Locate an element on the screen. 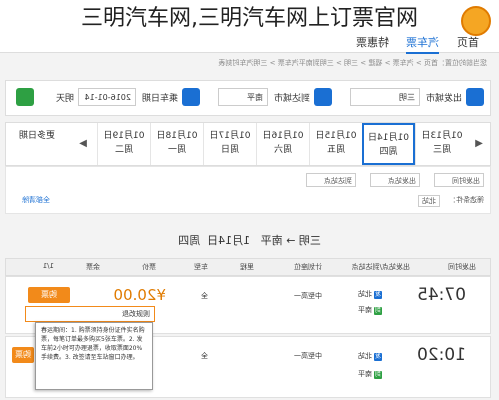 Image resolution: width=499 pixels, height=400 pixels. date-tab: 01月16日 周六 is located at coordinates (282, 144).